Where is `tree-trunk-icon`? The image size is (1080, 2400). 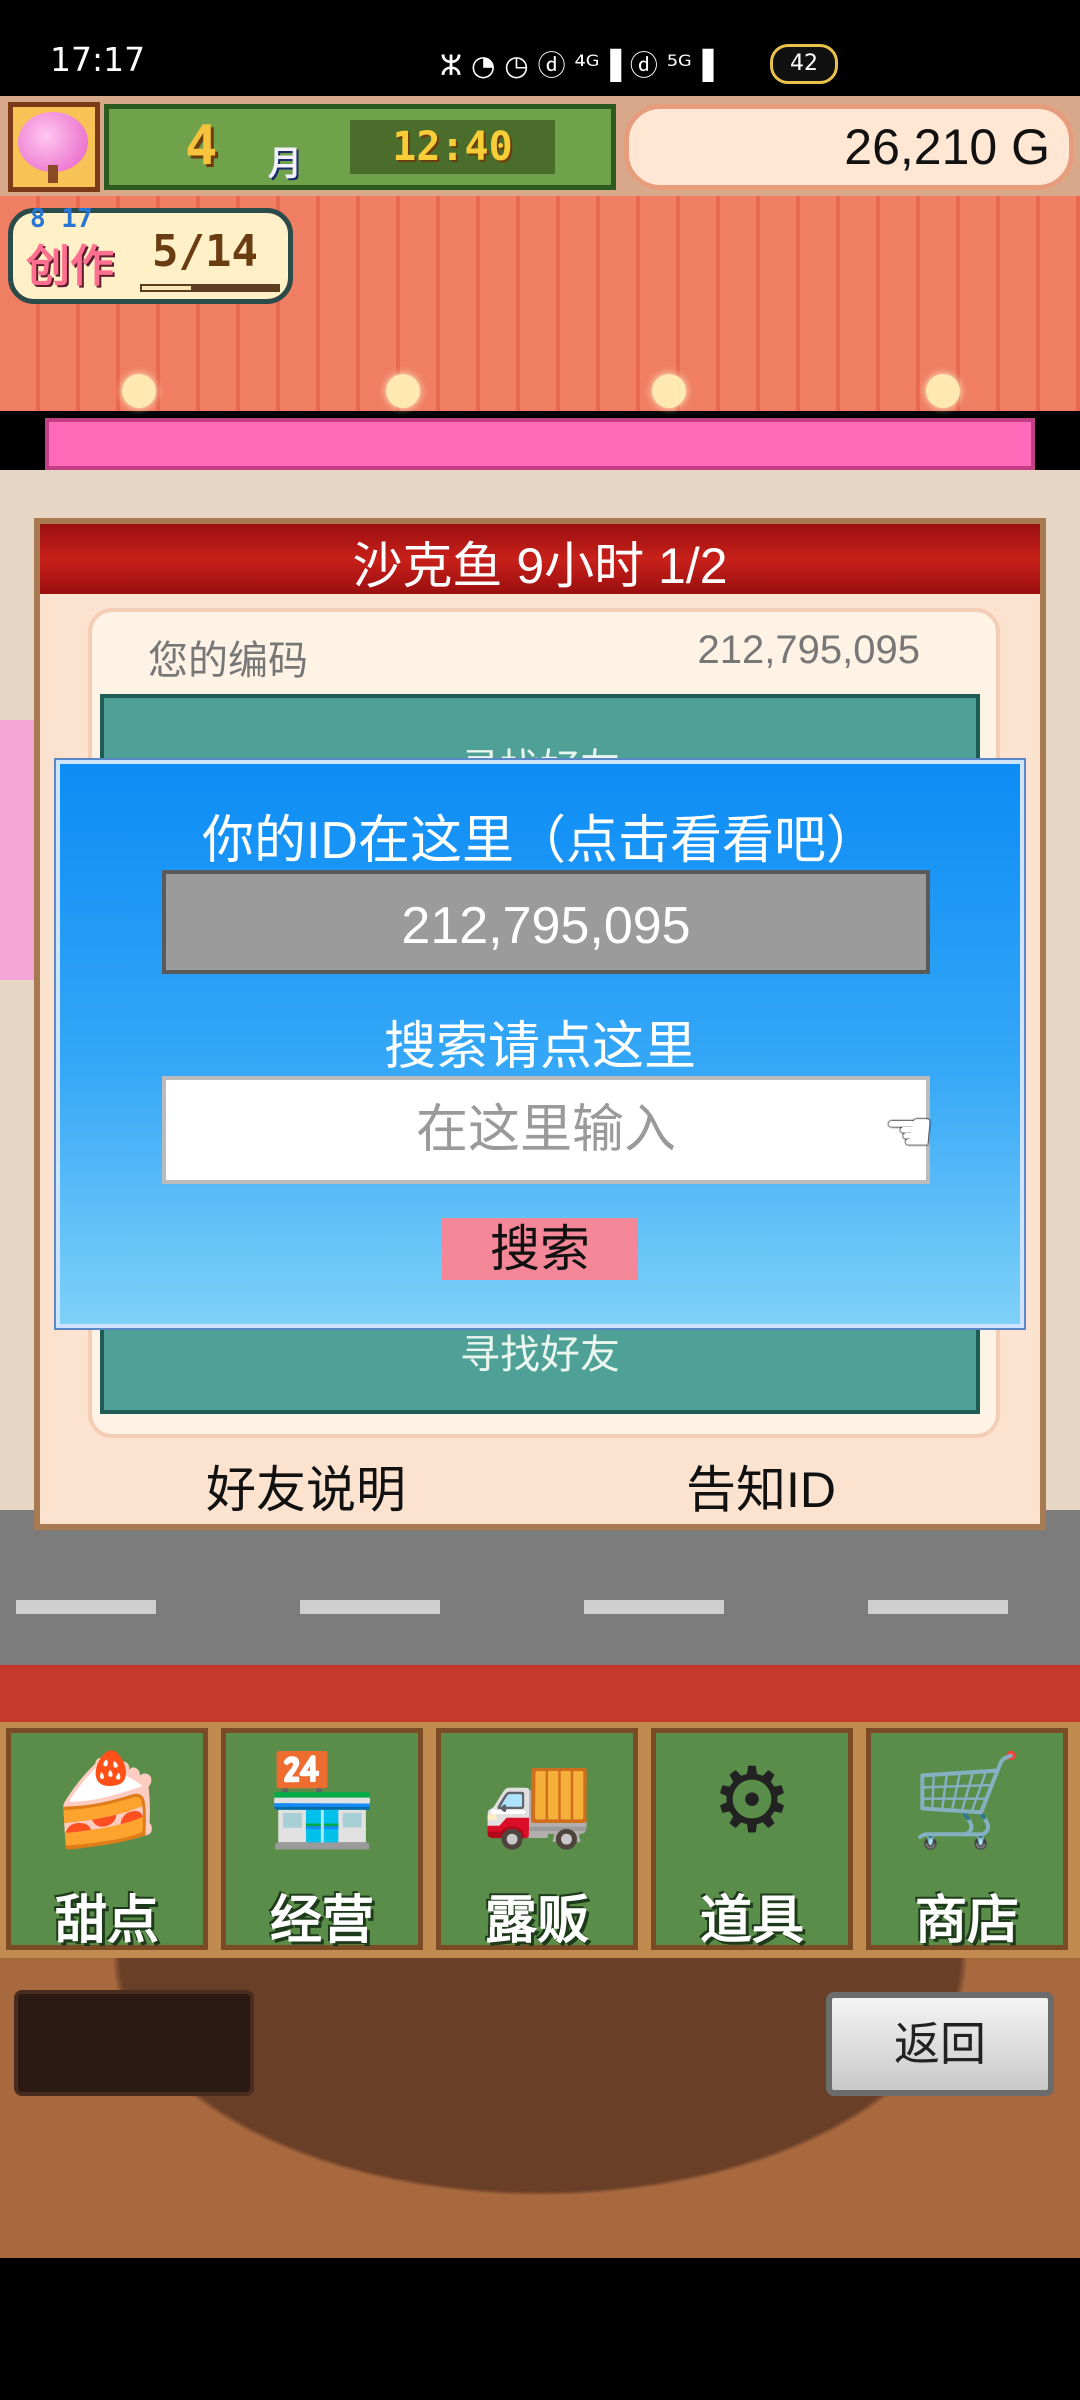
tree-trunk-icon is located at coordinates (53, 174).